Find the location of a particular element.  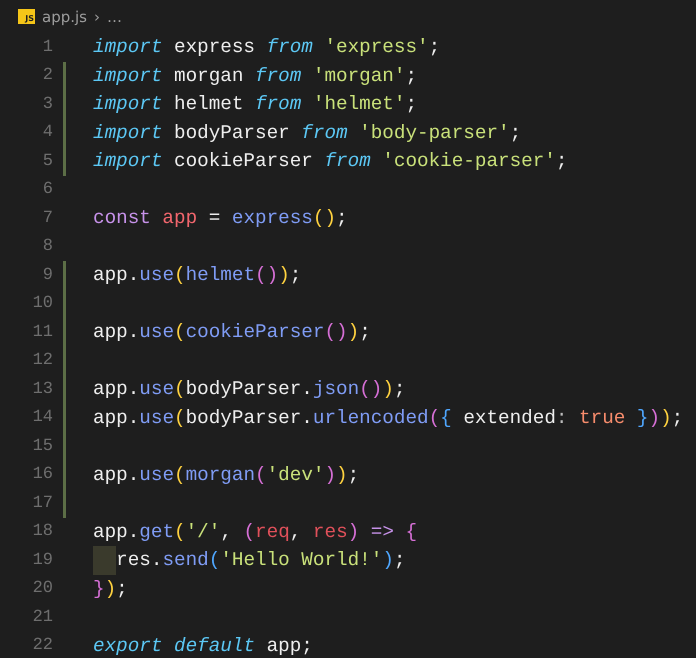

line-number: 20 is located at coordinates (42, 588).